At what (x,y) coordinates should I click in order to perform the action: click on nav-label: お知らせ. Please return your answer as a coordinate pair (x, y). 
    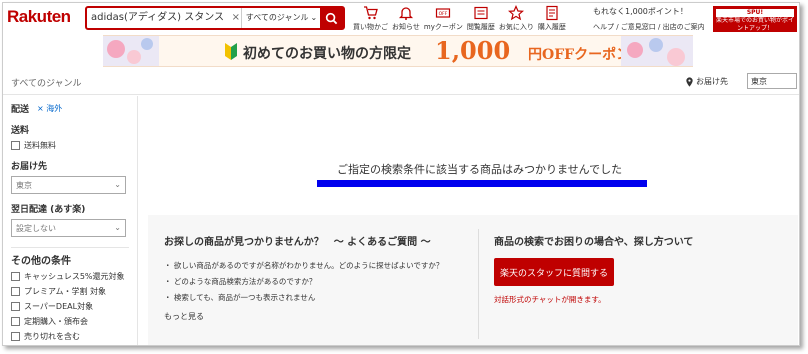
    Looking at the image, I should click on (406, 27).